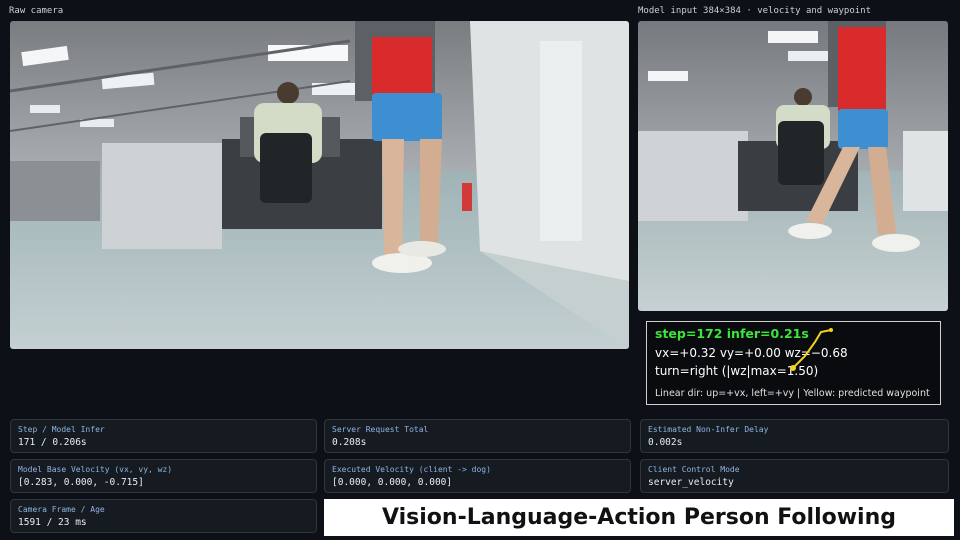 The image size is (960, 540). I want to click on card-title: Model Base Velocity (vx, vy, wz), so click(95, 469).